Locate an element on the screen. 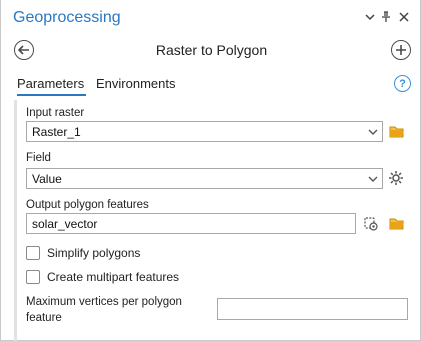  simplify-polygons-label: Simplify polygons is located at coordinates (94, 253).